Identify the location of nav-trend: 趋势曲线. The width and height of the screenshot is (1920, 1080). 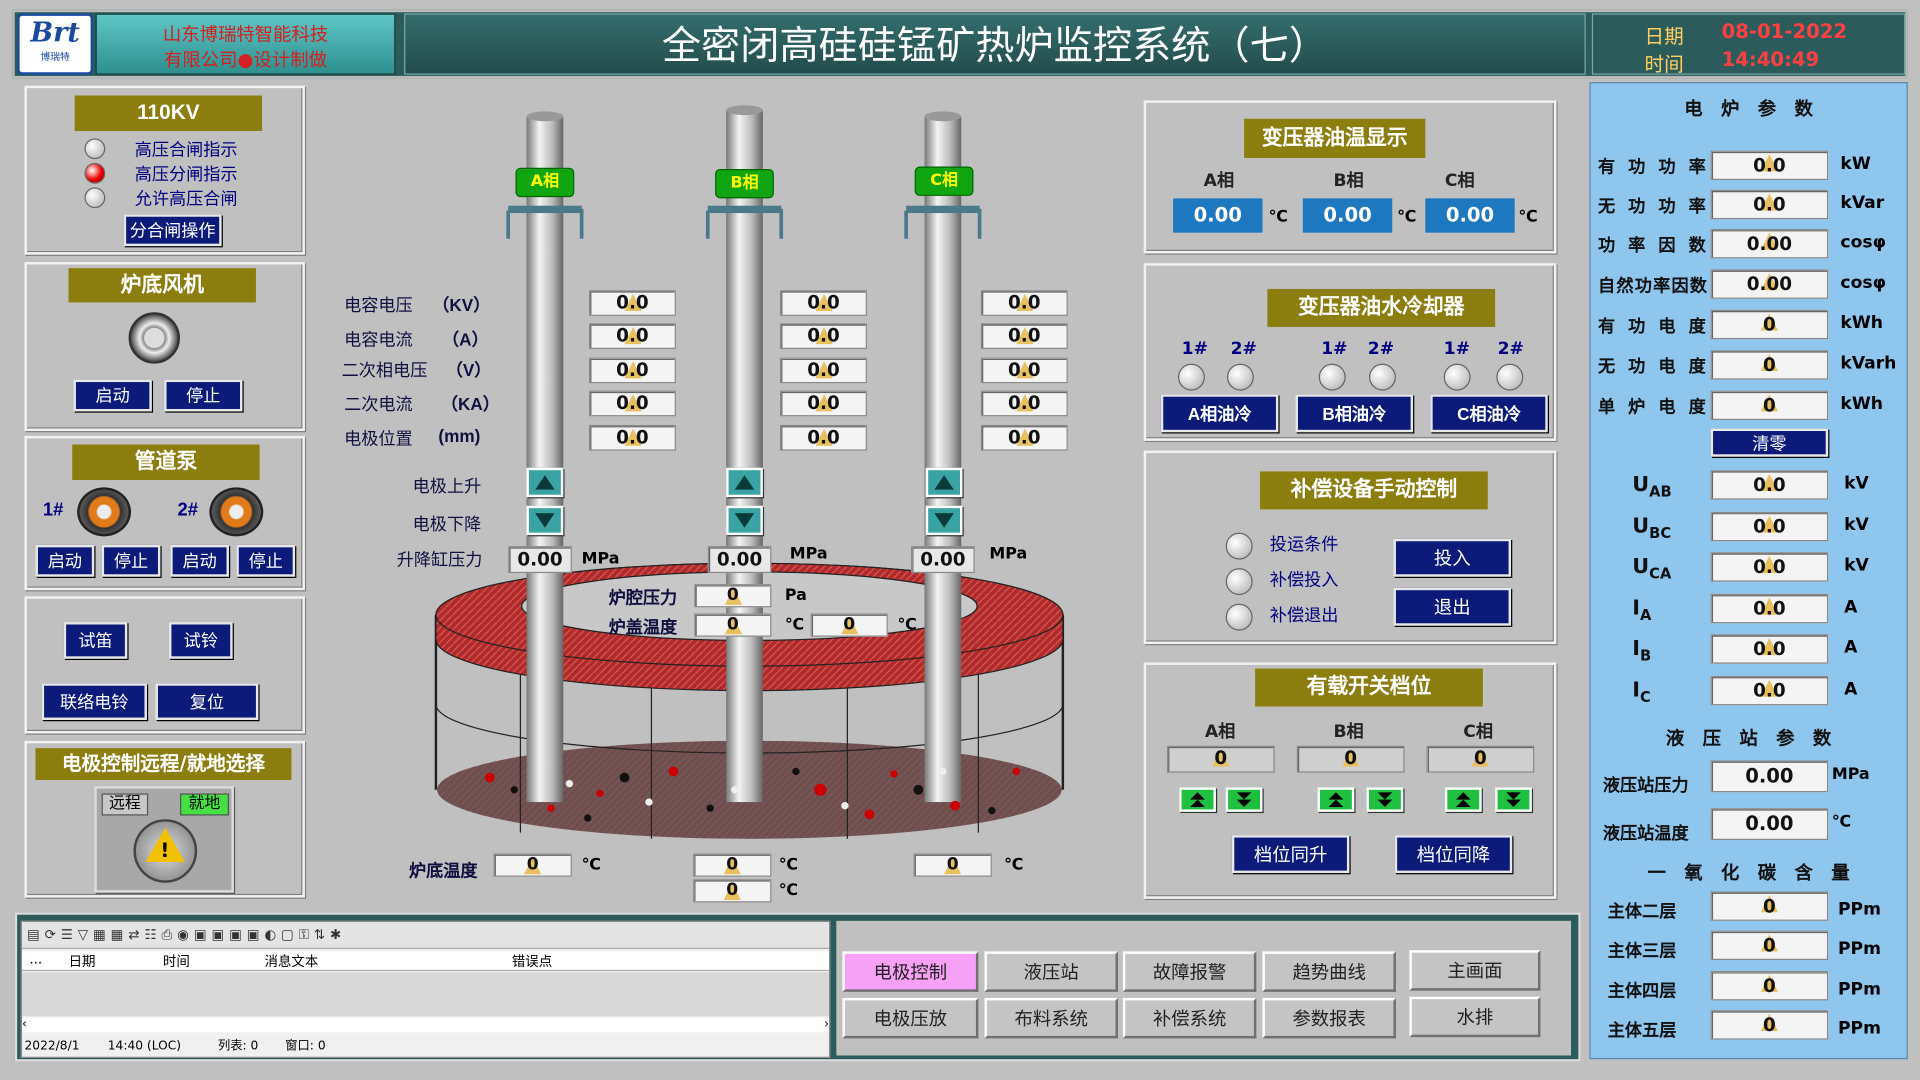
(1329, 971).